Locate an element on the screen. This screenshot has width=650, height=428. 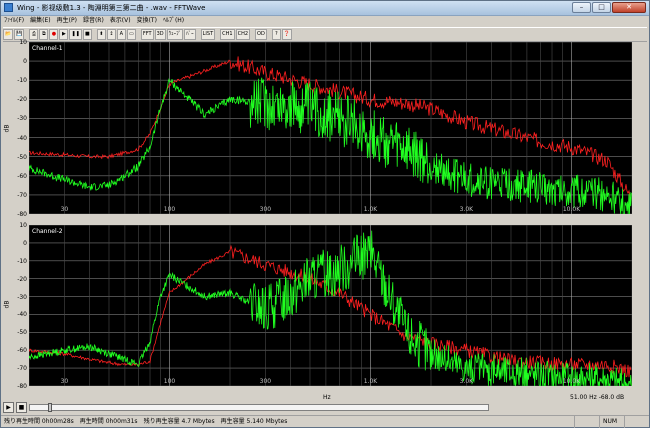
y-tick-label: -80 is located at coordinates (22, 386).